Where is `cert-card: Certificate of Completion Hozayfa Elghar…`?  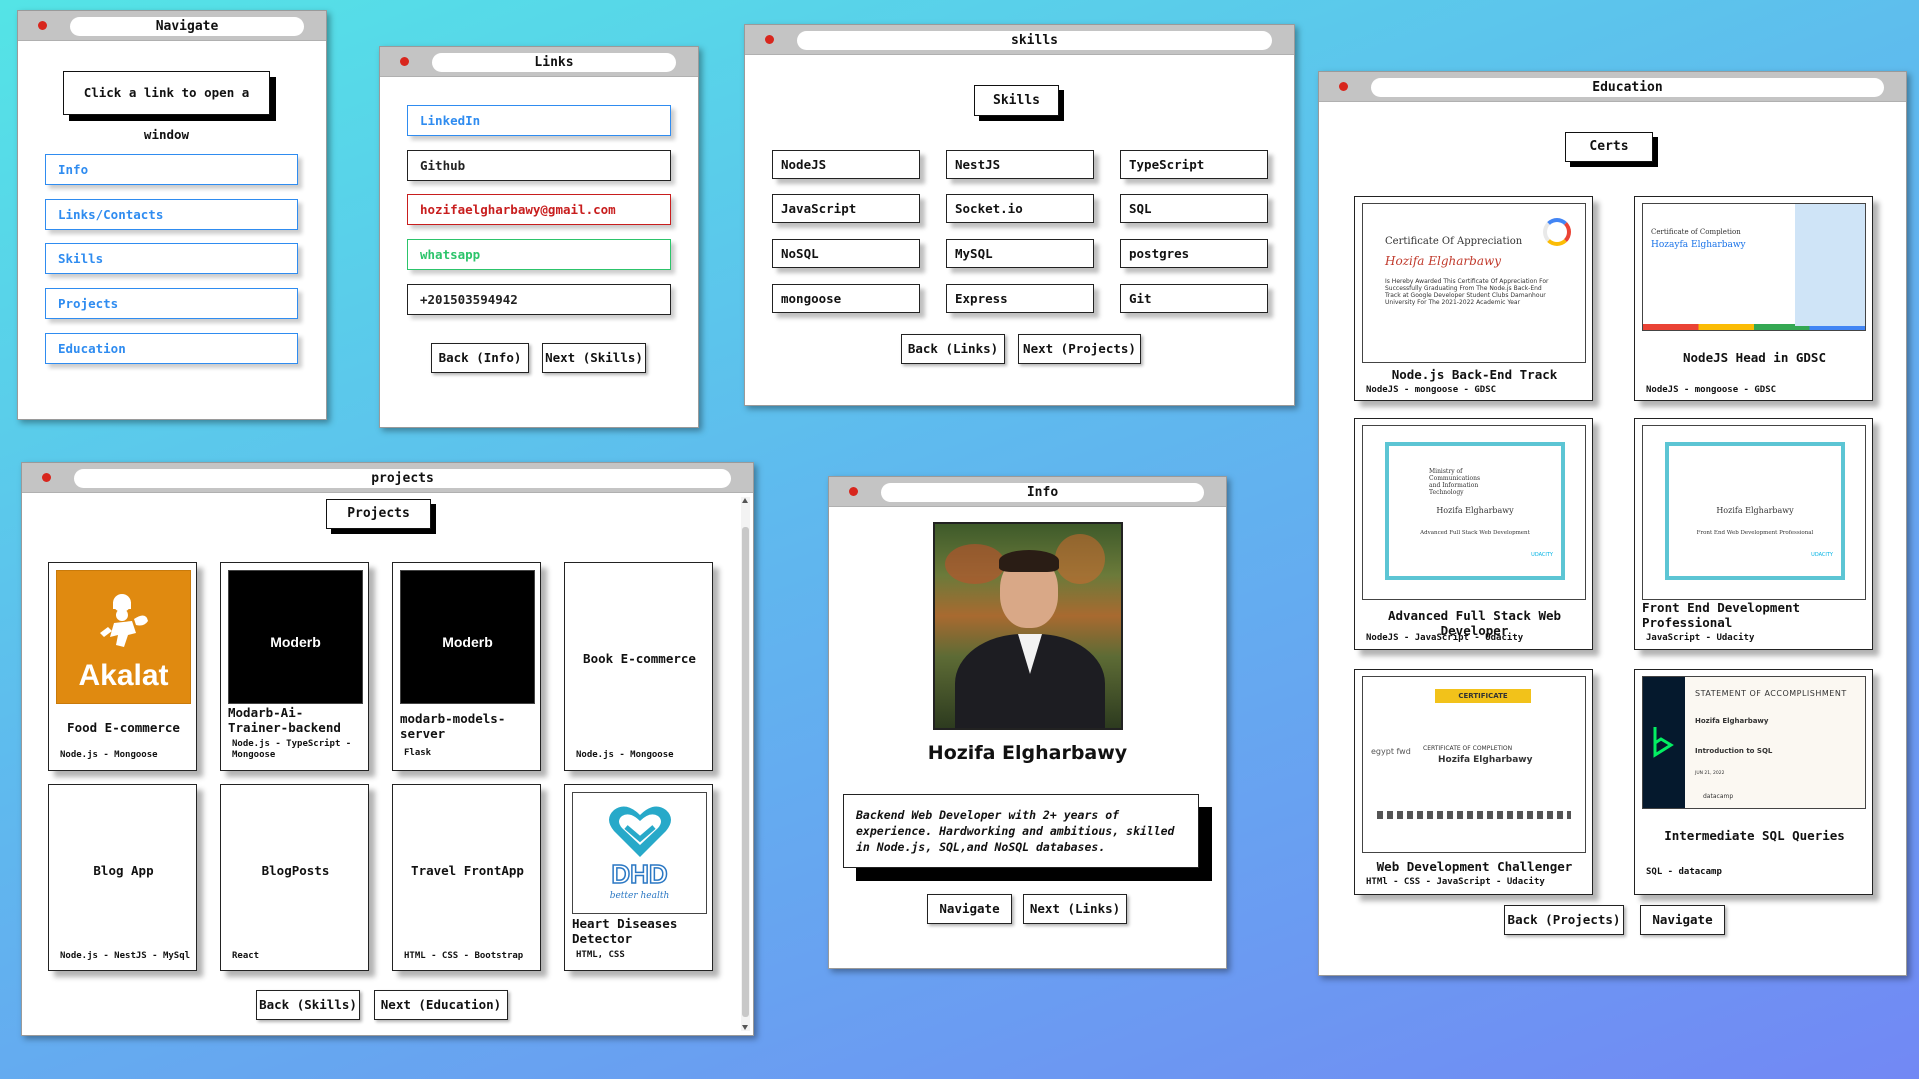 cert-card: Certificate of Completion Hozayfa Elghar… is located at coordinates (1753, 298).